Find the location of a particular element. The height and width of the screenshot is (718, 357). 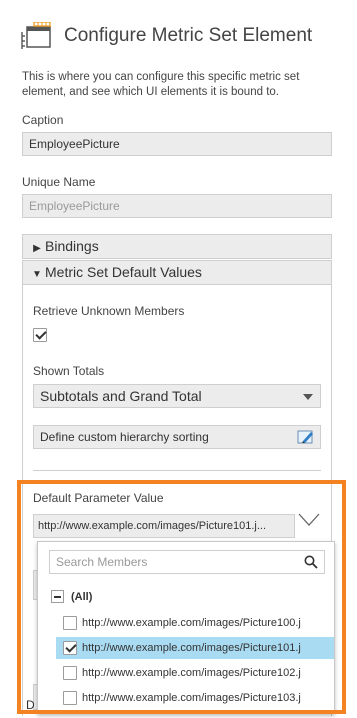

unique-name-label: Unique Name is located at coordinates (59, 182).